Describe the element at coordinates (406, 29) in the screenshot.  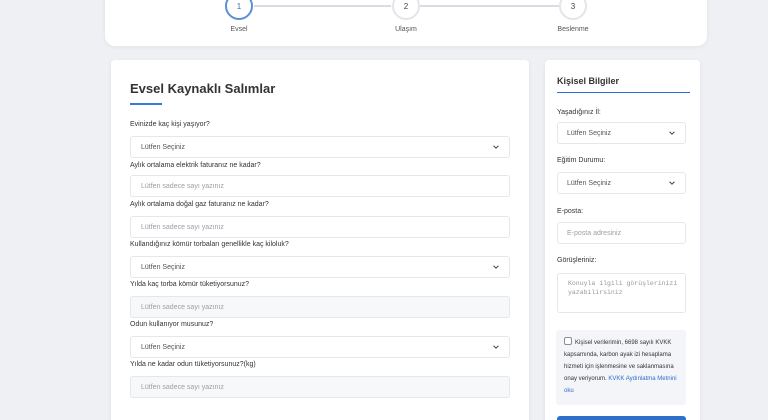
I see `step-2-label: Ulaşım` at that location.